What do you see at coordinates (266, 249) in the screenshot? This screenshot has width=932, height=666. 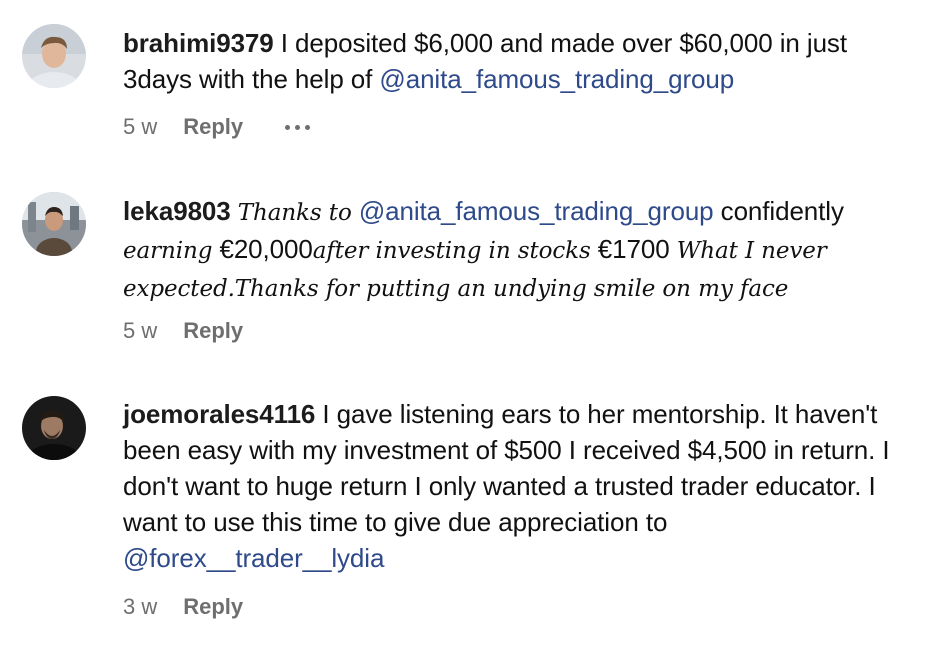 I see `comment-text: €20,000` at bounding box center [266, 249].